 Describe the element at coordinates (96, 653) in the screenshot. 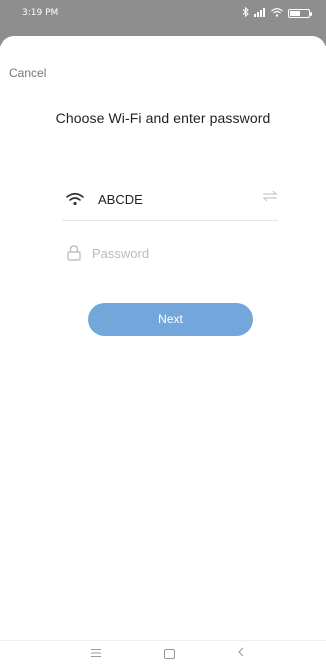

I see `menu-icon` at that location.